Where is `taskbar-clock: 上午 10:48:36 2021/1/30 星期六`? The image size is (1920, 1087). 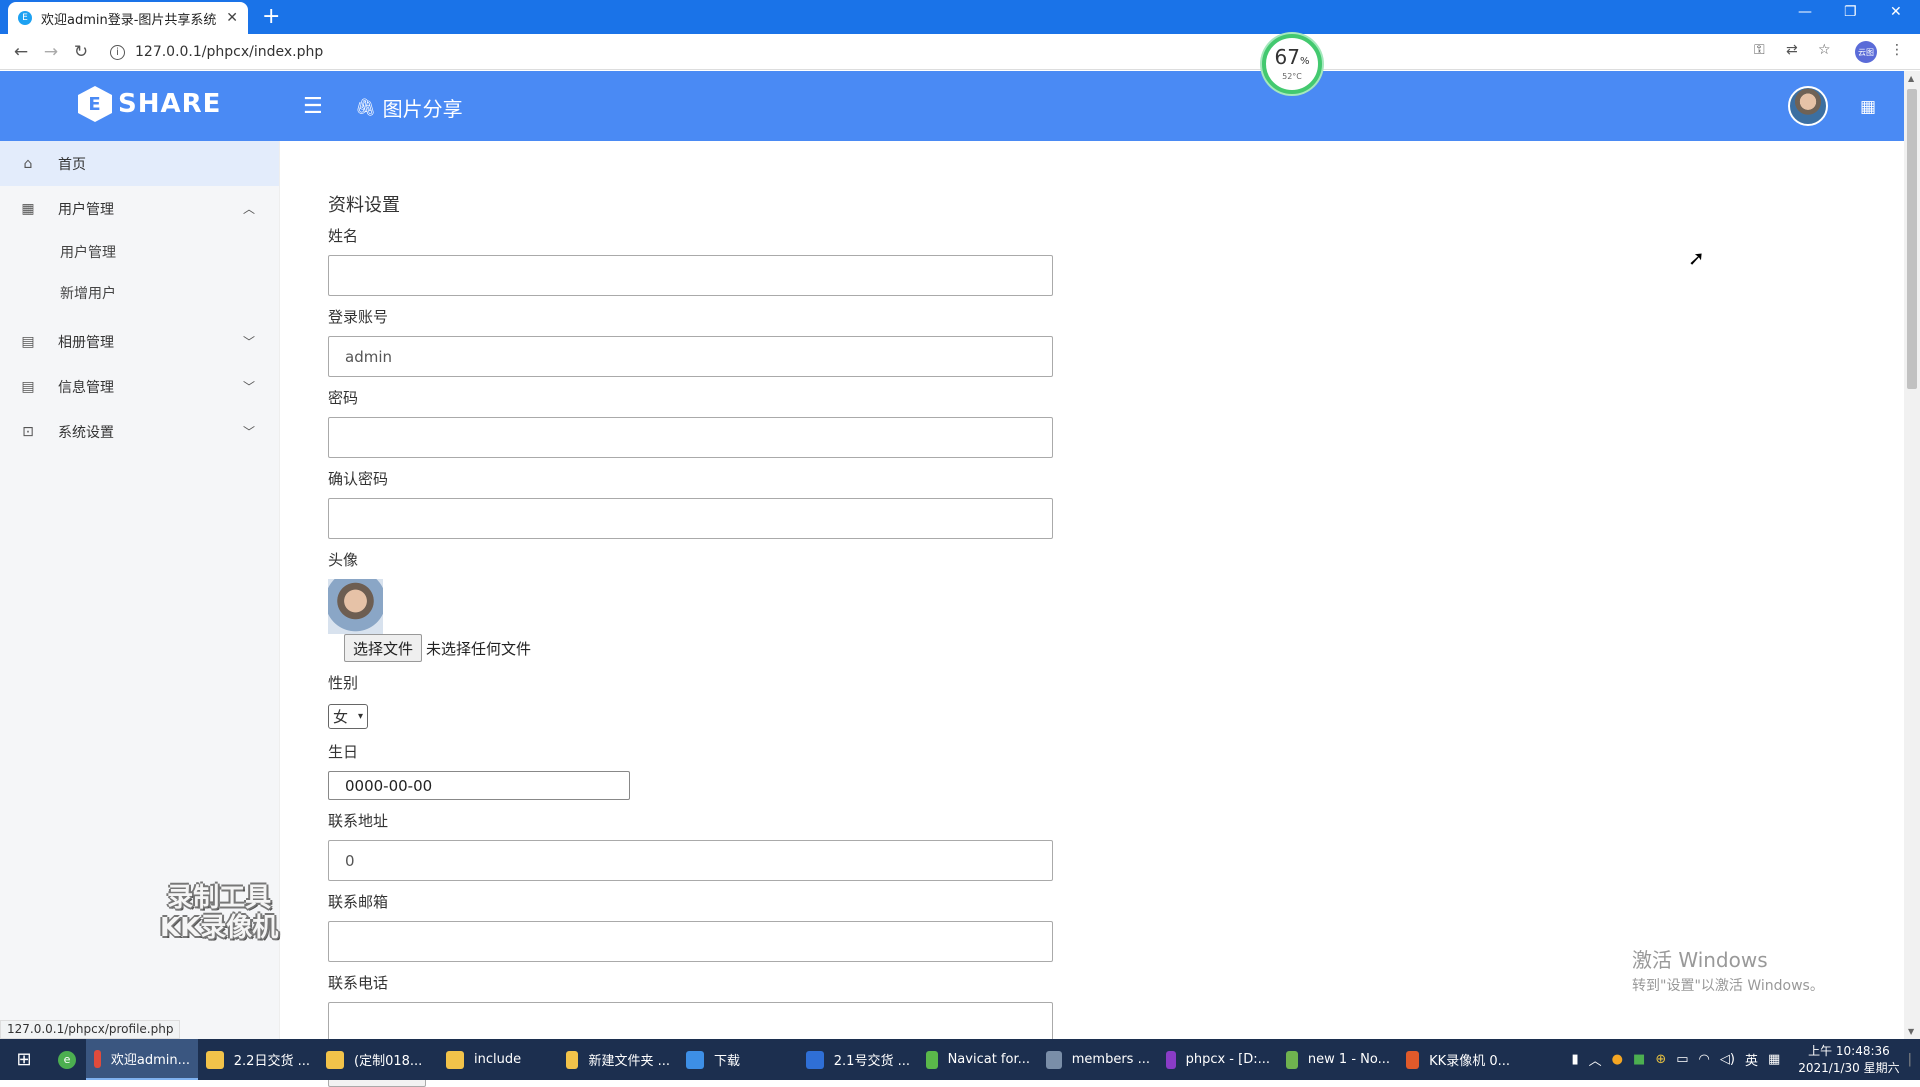 taskbar-clock: 上午 10:48:36 2021/1/30 星期六 is located at coordinates (1848, 1060).